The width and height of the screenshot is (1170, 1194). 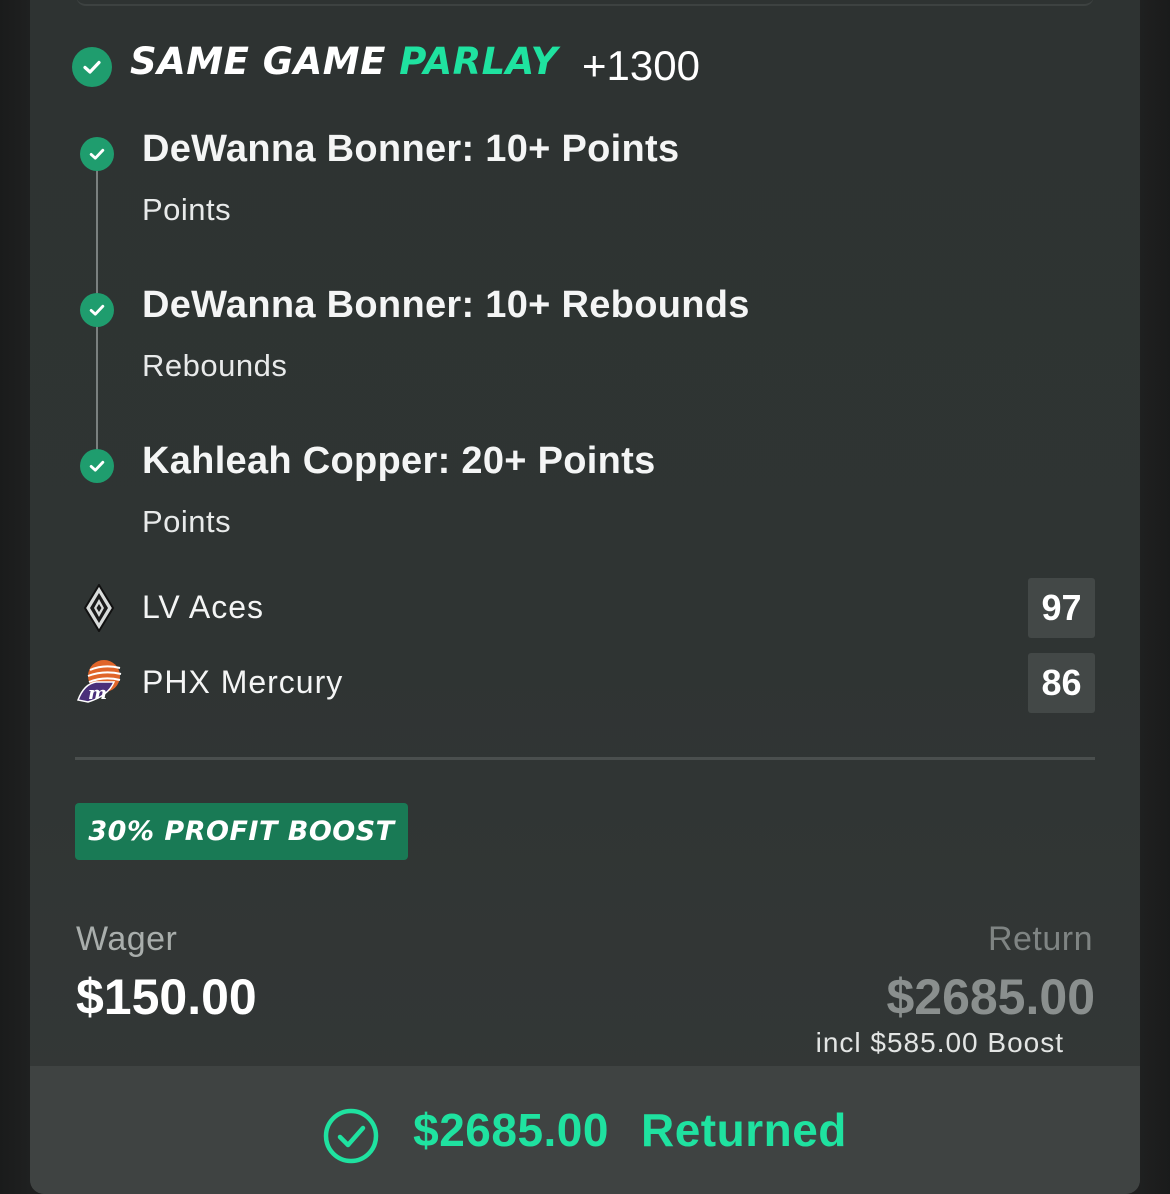 I want to click on returned-footer: $2685.00 Returned, so click(x=585, y=1130).